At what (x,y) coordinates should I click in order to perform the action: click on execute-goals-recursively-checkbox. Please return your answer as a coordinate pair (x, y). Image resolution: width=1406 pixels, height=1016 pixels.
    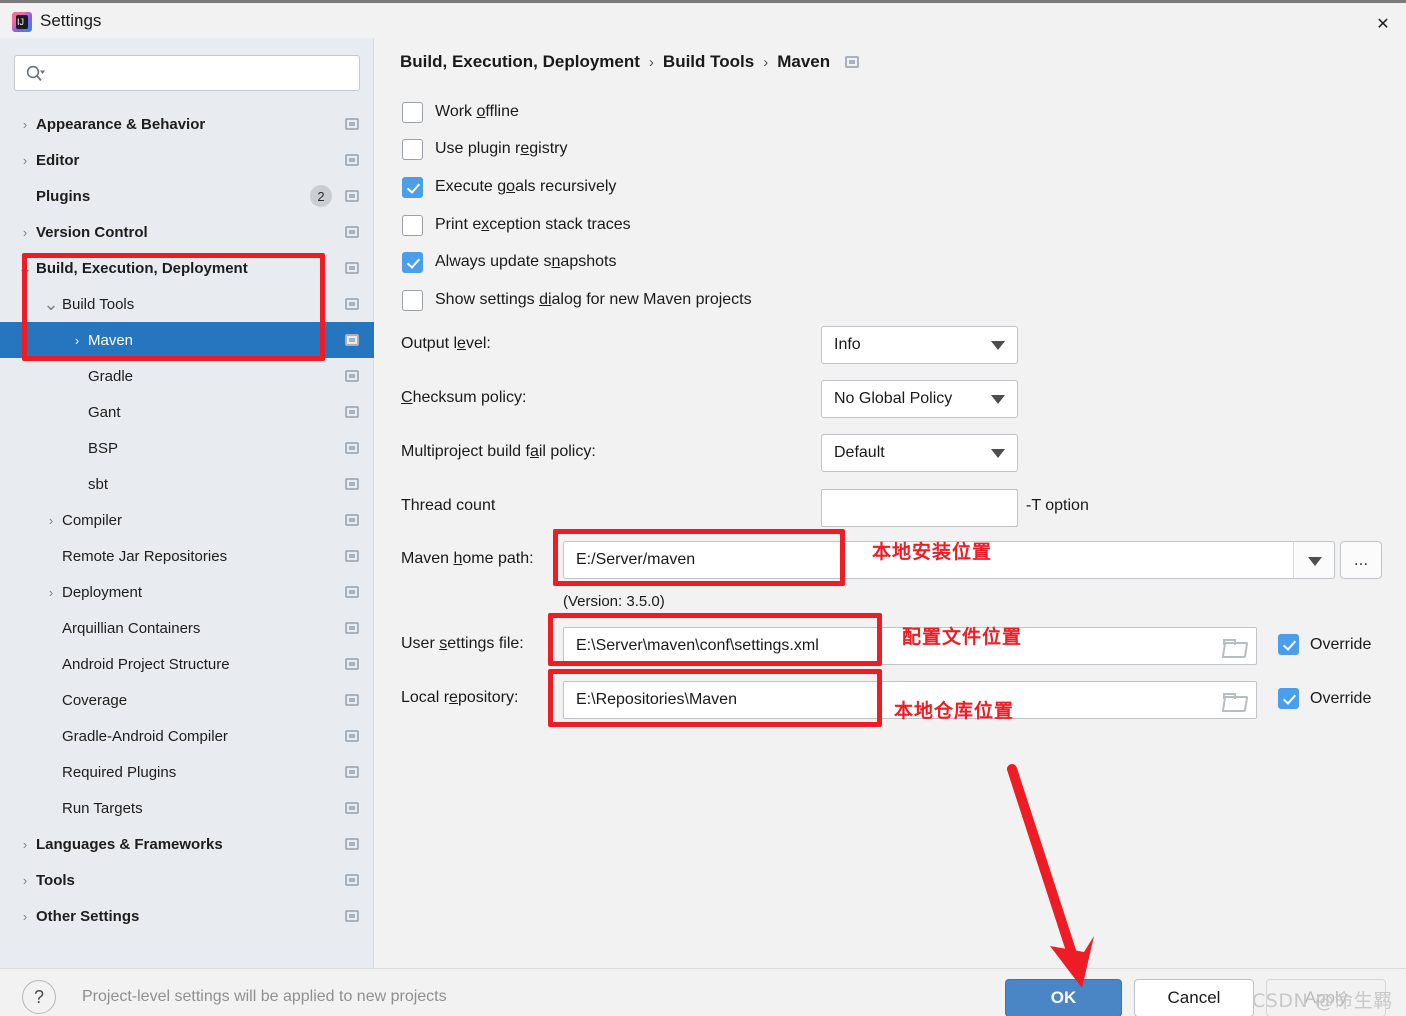
    Looking at the image, I should click on (412, 187).